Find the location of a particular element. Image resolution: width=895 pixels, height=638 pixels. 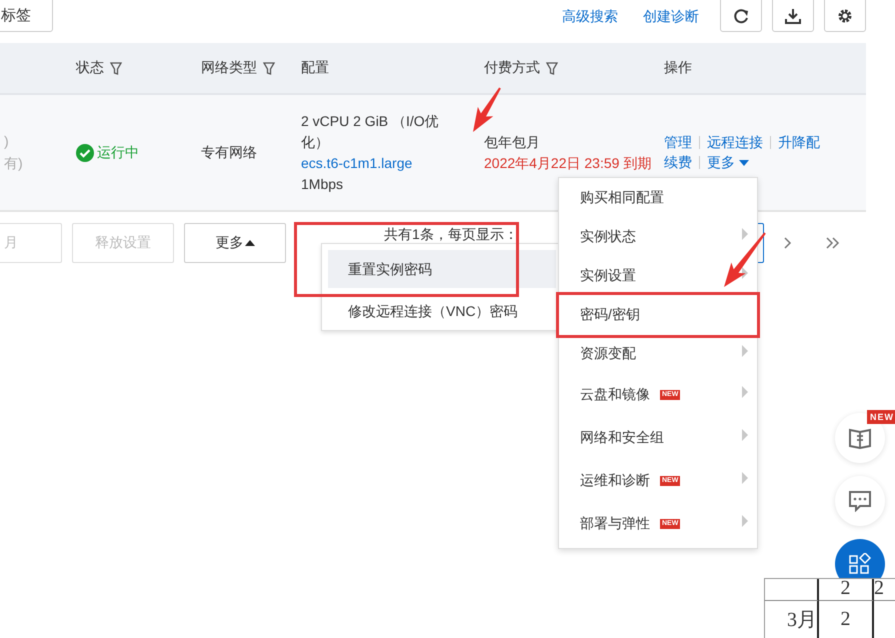

billing-text: 包年包月 is located at coordinates (512, 142).